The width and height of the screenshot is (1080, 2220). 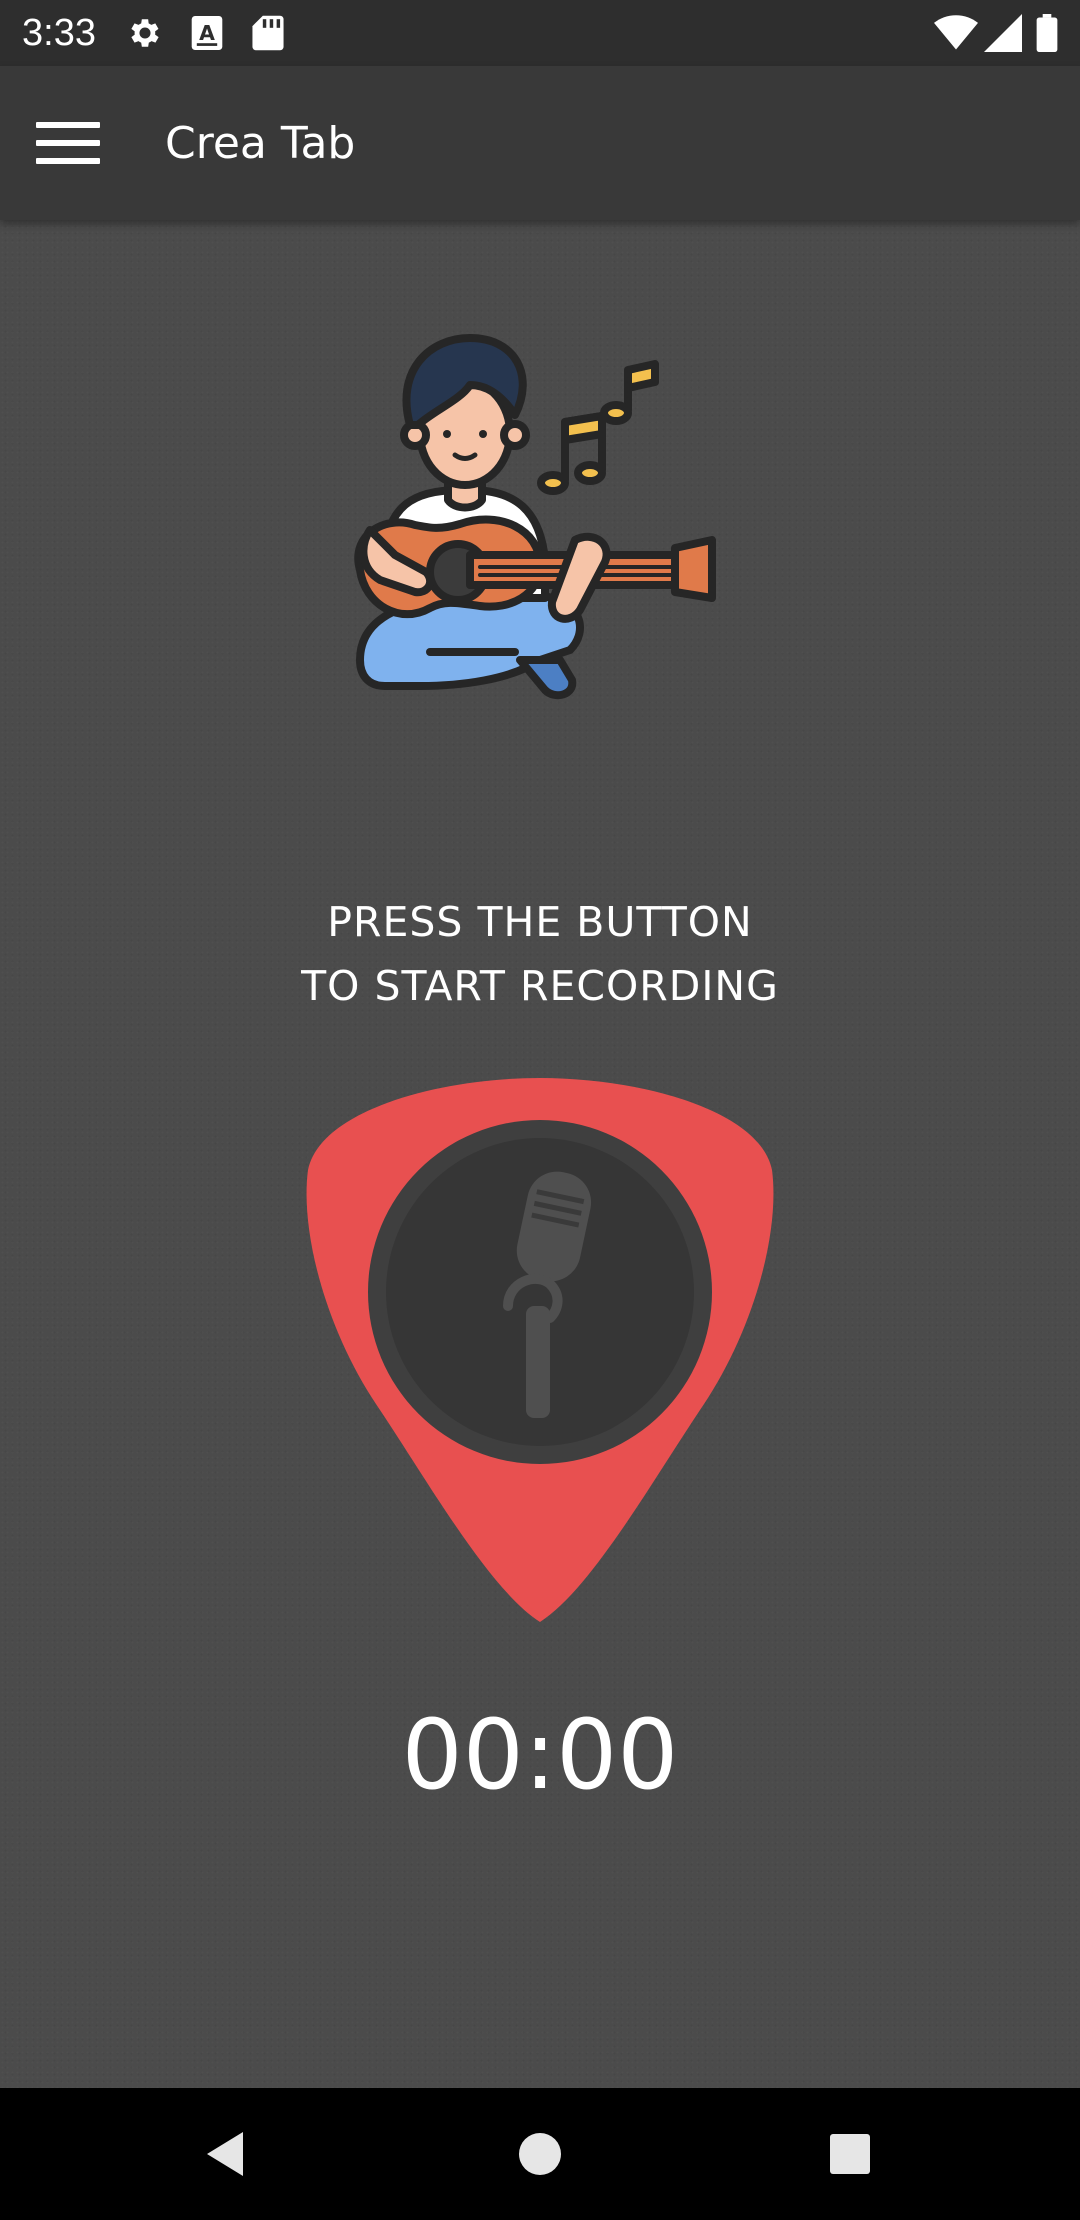 I want to click on recents-icon, so click(x=850, y=2161).